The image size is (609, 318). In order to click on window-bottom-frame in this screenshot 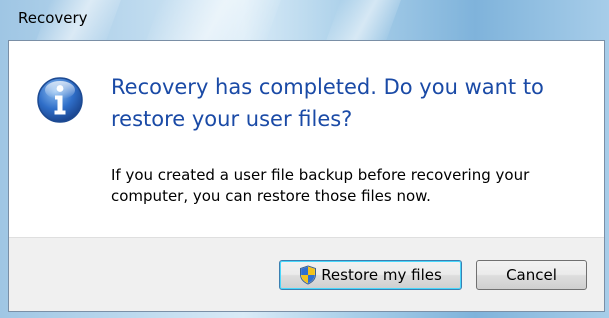, I will do `click(304, 315)`.